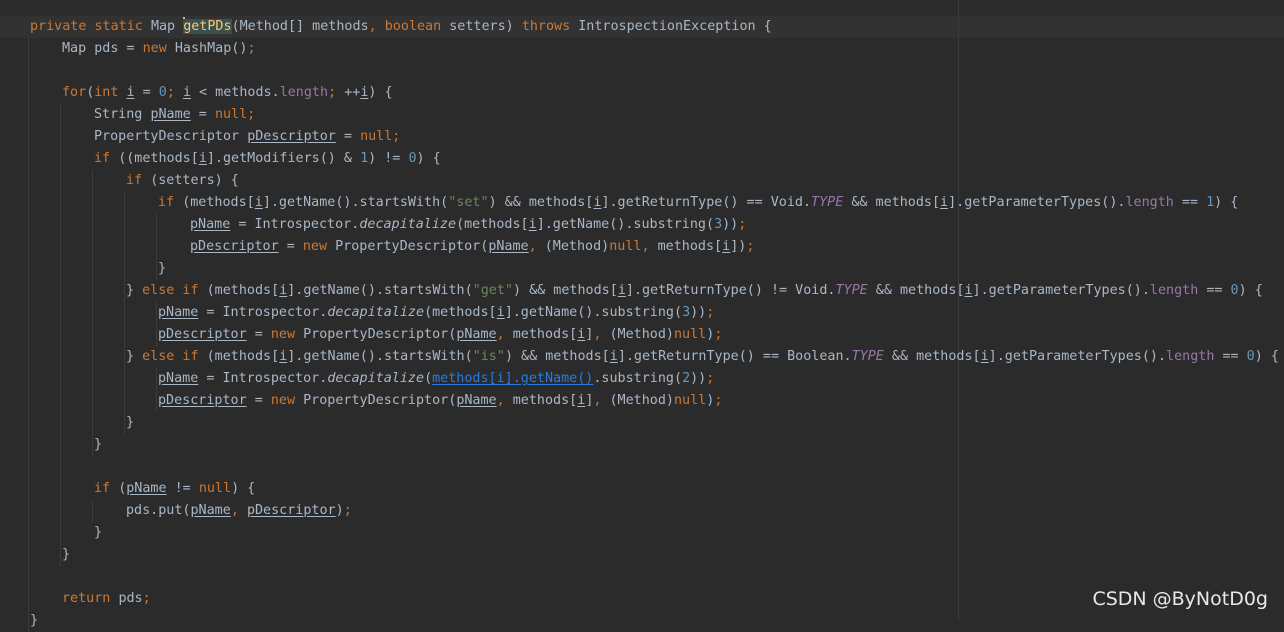 This screenshot has height=632, width=1284. I want to click on code-token: = Introspector., so click(263, 378).